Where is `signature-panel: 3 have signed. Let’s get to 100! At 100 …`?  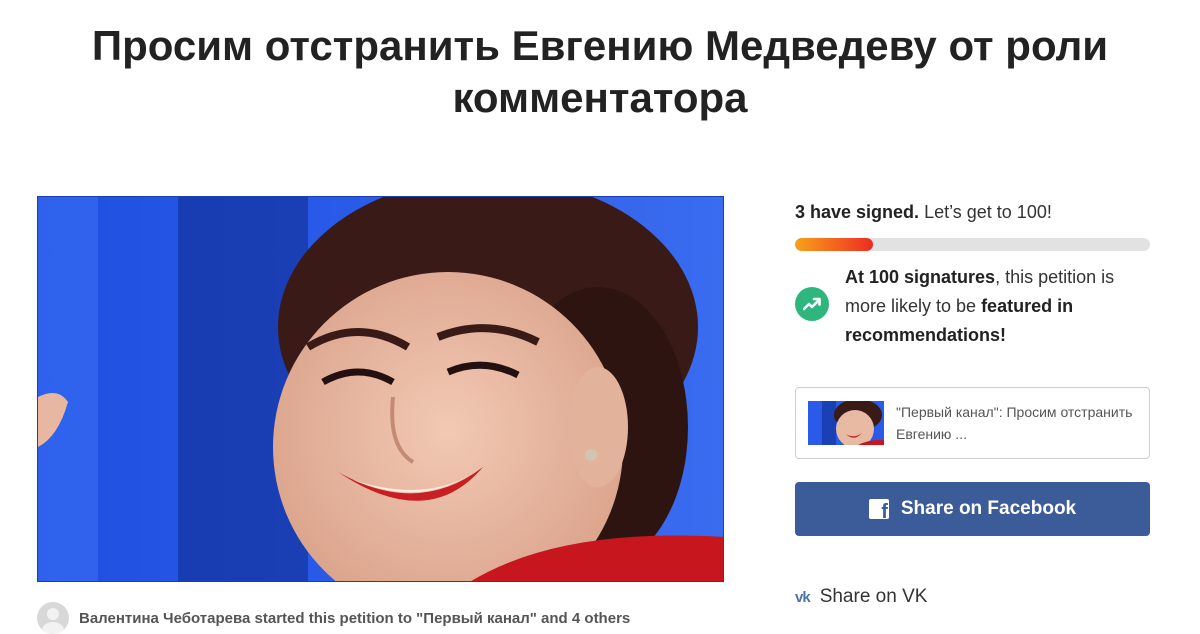
signature-panel: 3 have signed. Let’s get to 100! At 100 … is located at coordinates (972, 273).